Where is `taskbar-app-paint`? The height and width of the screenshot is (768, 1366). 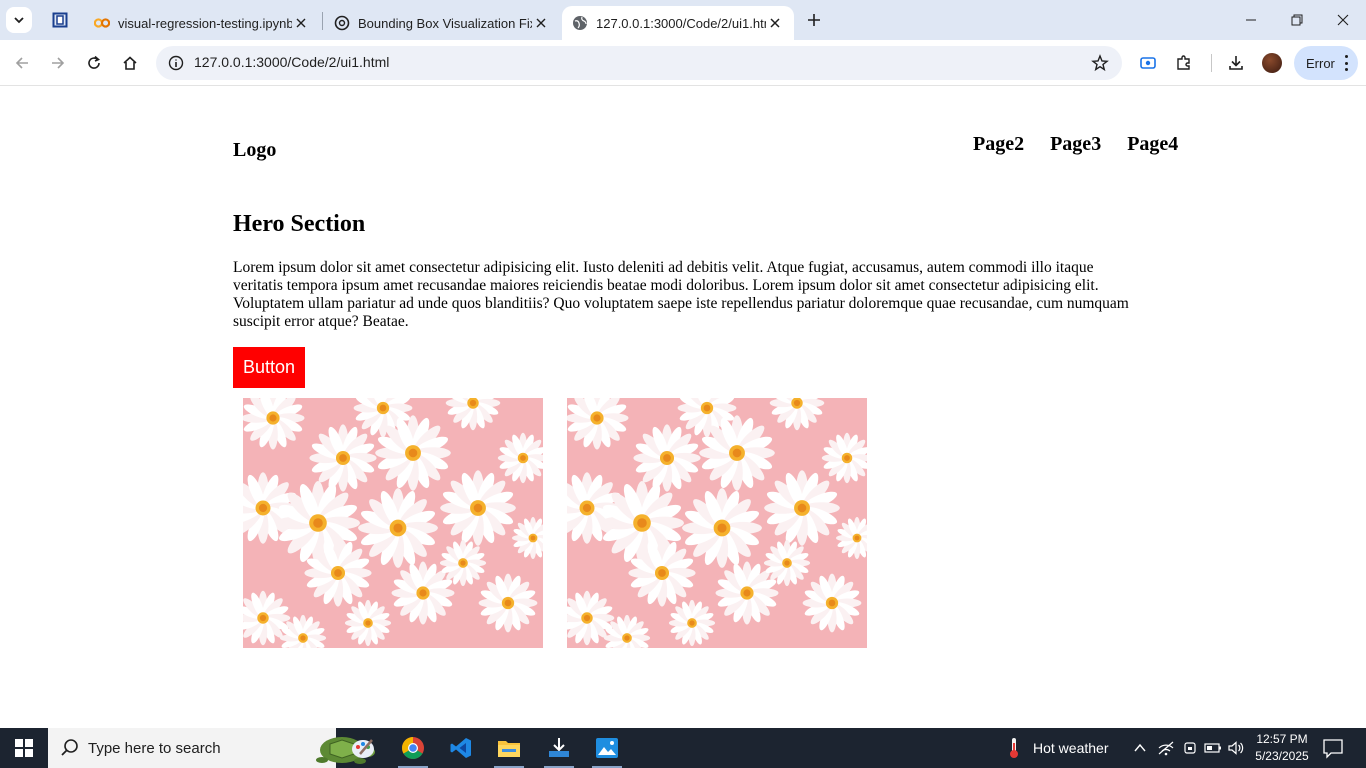 taskbar-app-paint is located at coordinates (363, 748).